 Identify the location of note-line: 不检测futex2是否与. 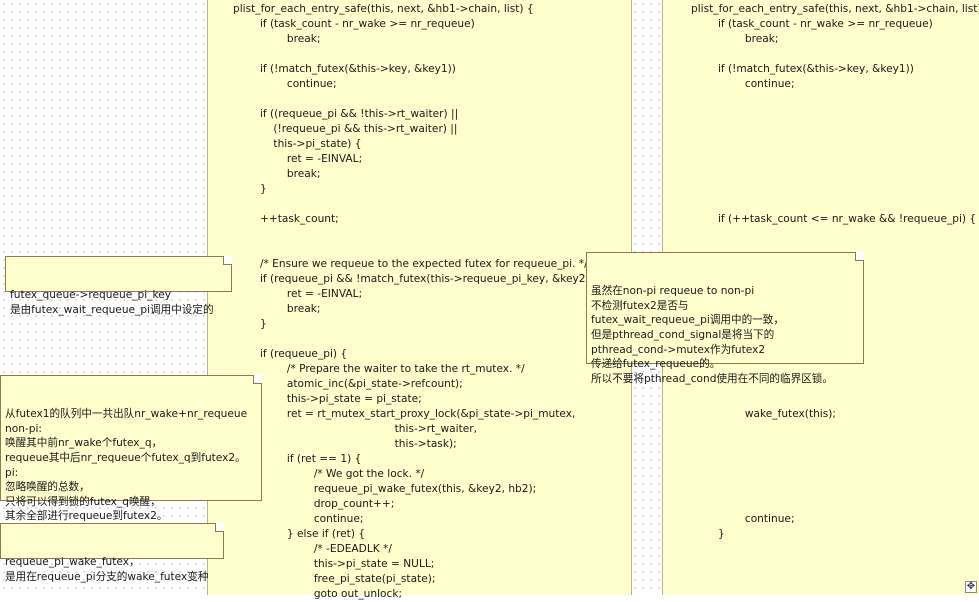
(640, 305).